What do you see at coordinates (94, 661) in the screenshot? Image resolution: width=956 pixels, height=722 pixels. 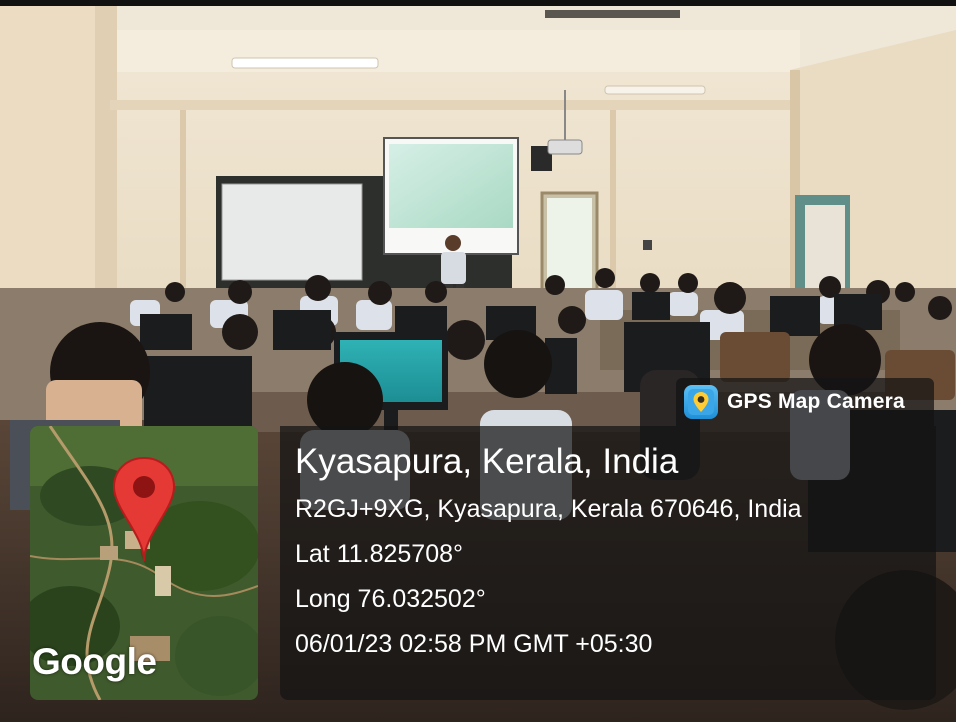 I see `google-attribution: Google` at bounding box center [94, 661].